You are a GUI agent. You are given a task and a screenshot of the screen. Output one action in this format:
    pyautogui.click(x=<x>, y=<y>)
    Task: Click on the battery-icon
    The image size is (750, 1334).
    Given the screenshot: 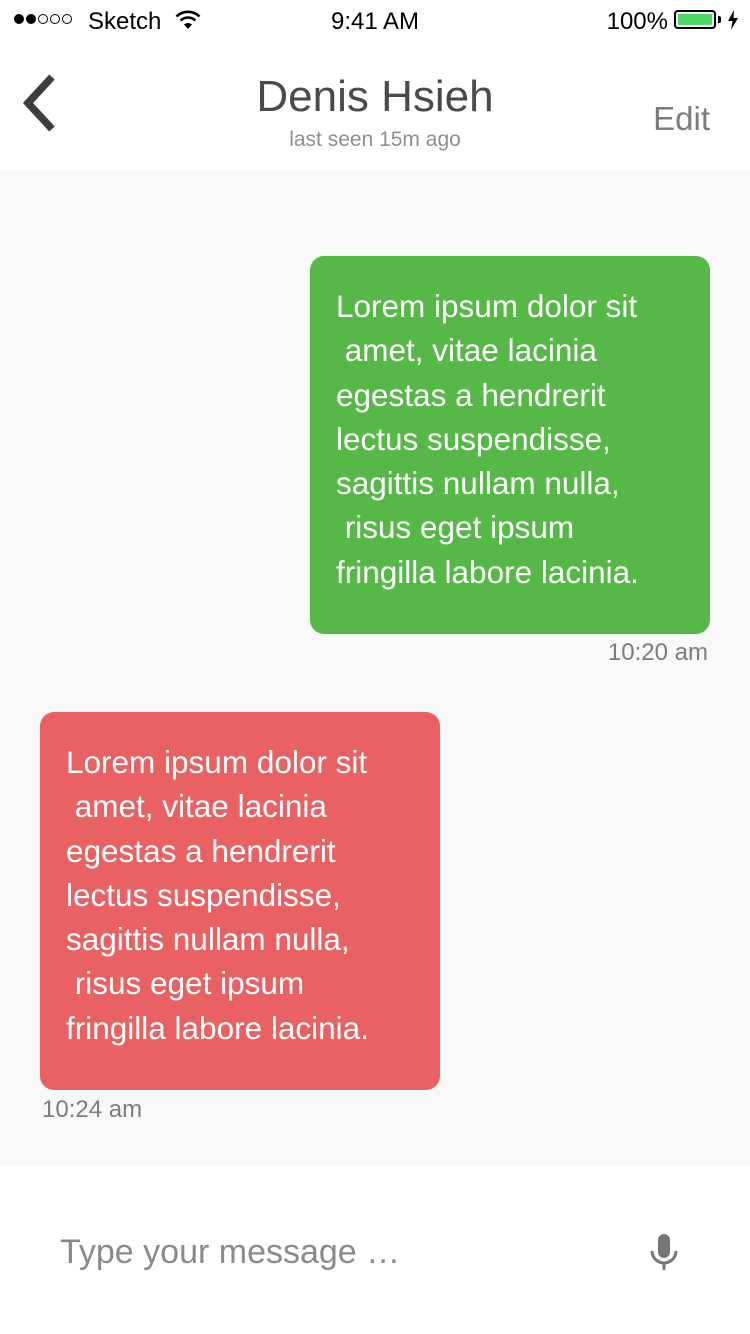 What is the action you would take?
    pyautogui.click(x=695, y=19)
    